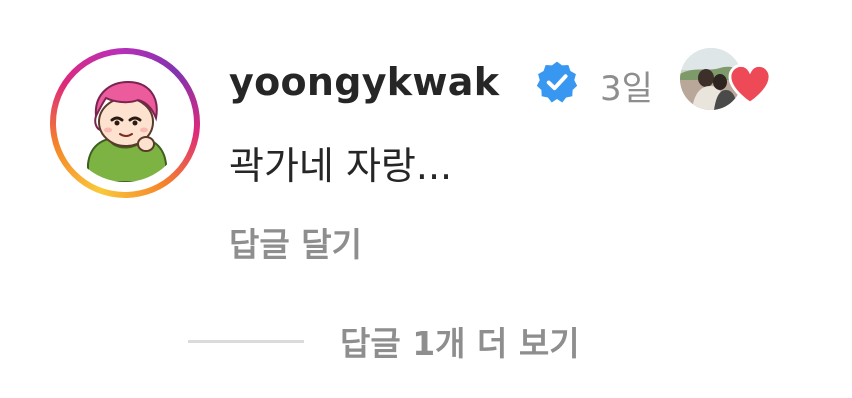 The height and width of the screenshot is (398, 852). I want to click on comment-timestamp: 3일, so click(626, 85).